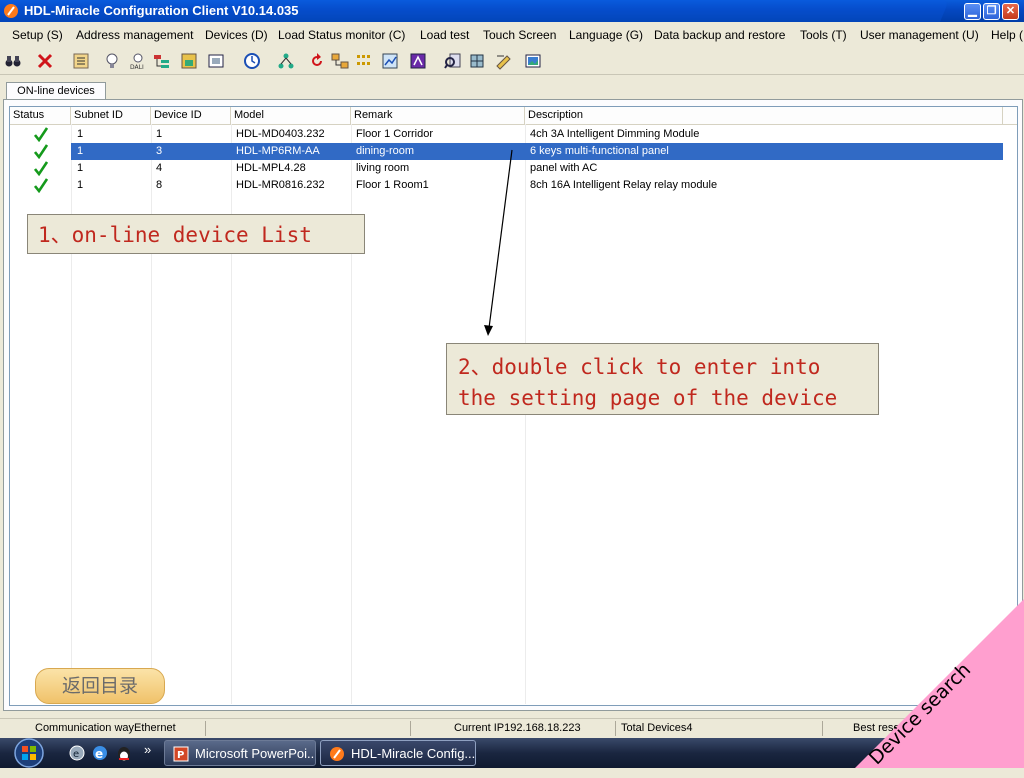 The width and height of the screenshot is (1024, 778). Describe the element at coordinates (504, 61) in the screenshot. I see `edit-icon` at that location.